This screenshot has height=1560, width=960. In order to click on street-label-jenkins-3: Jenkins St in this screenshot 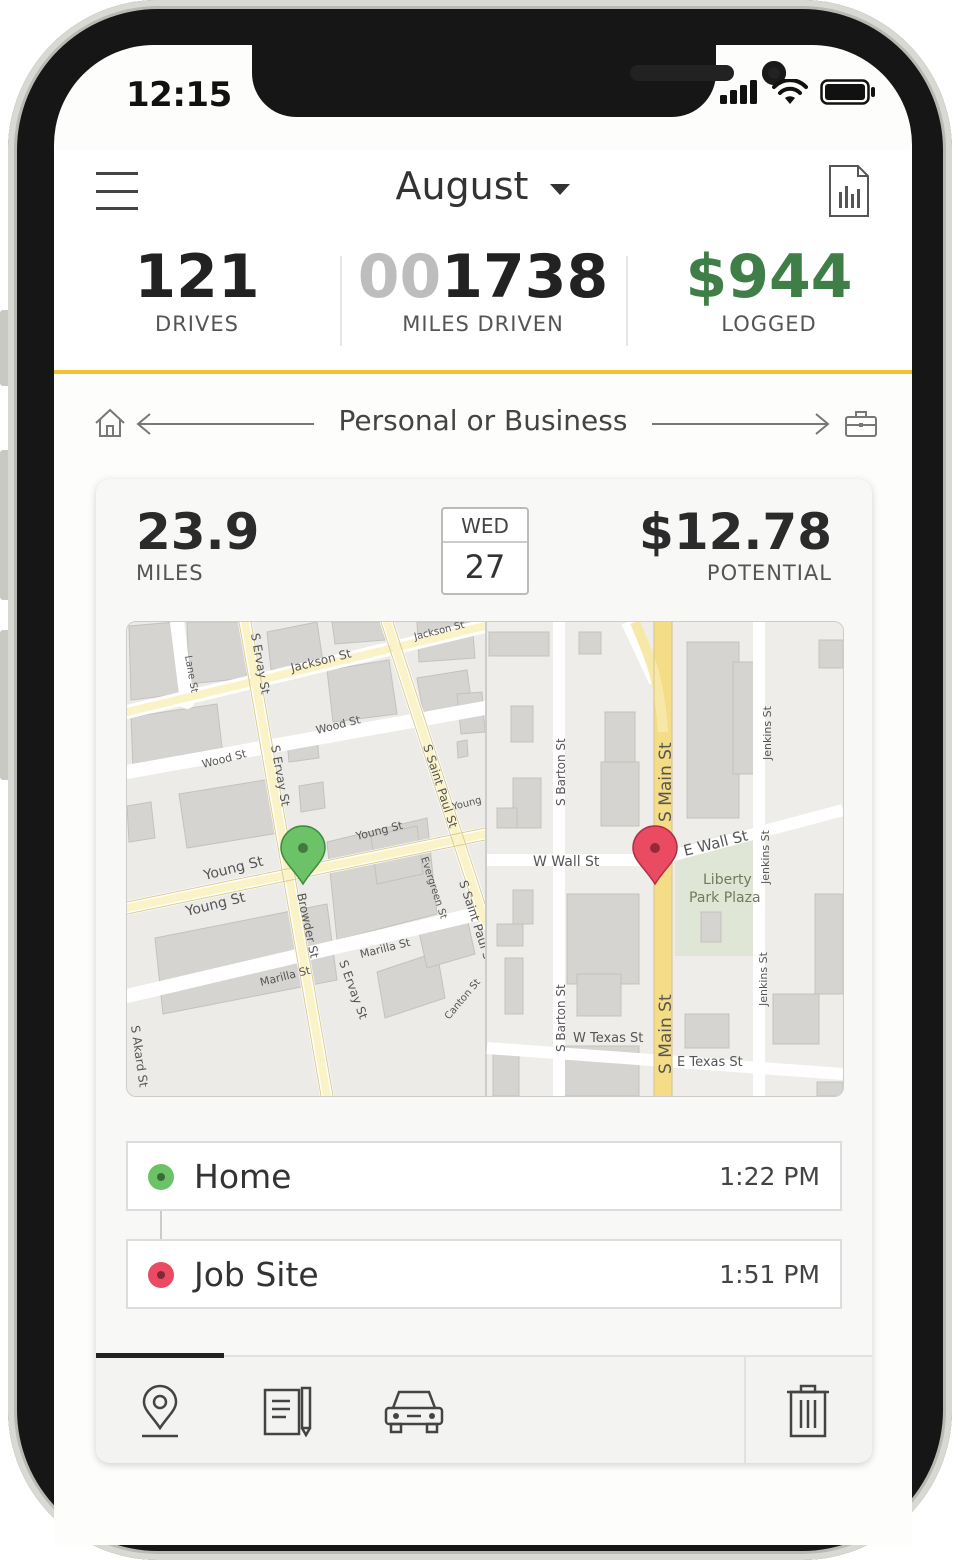, I will do `click(763, 979)`.